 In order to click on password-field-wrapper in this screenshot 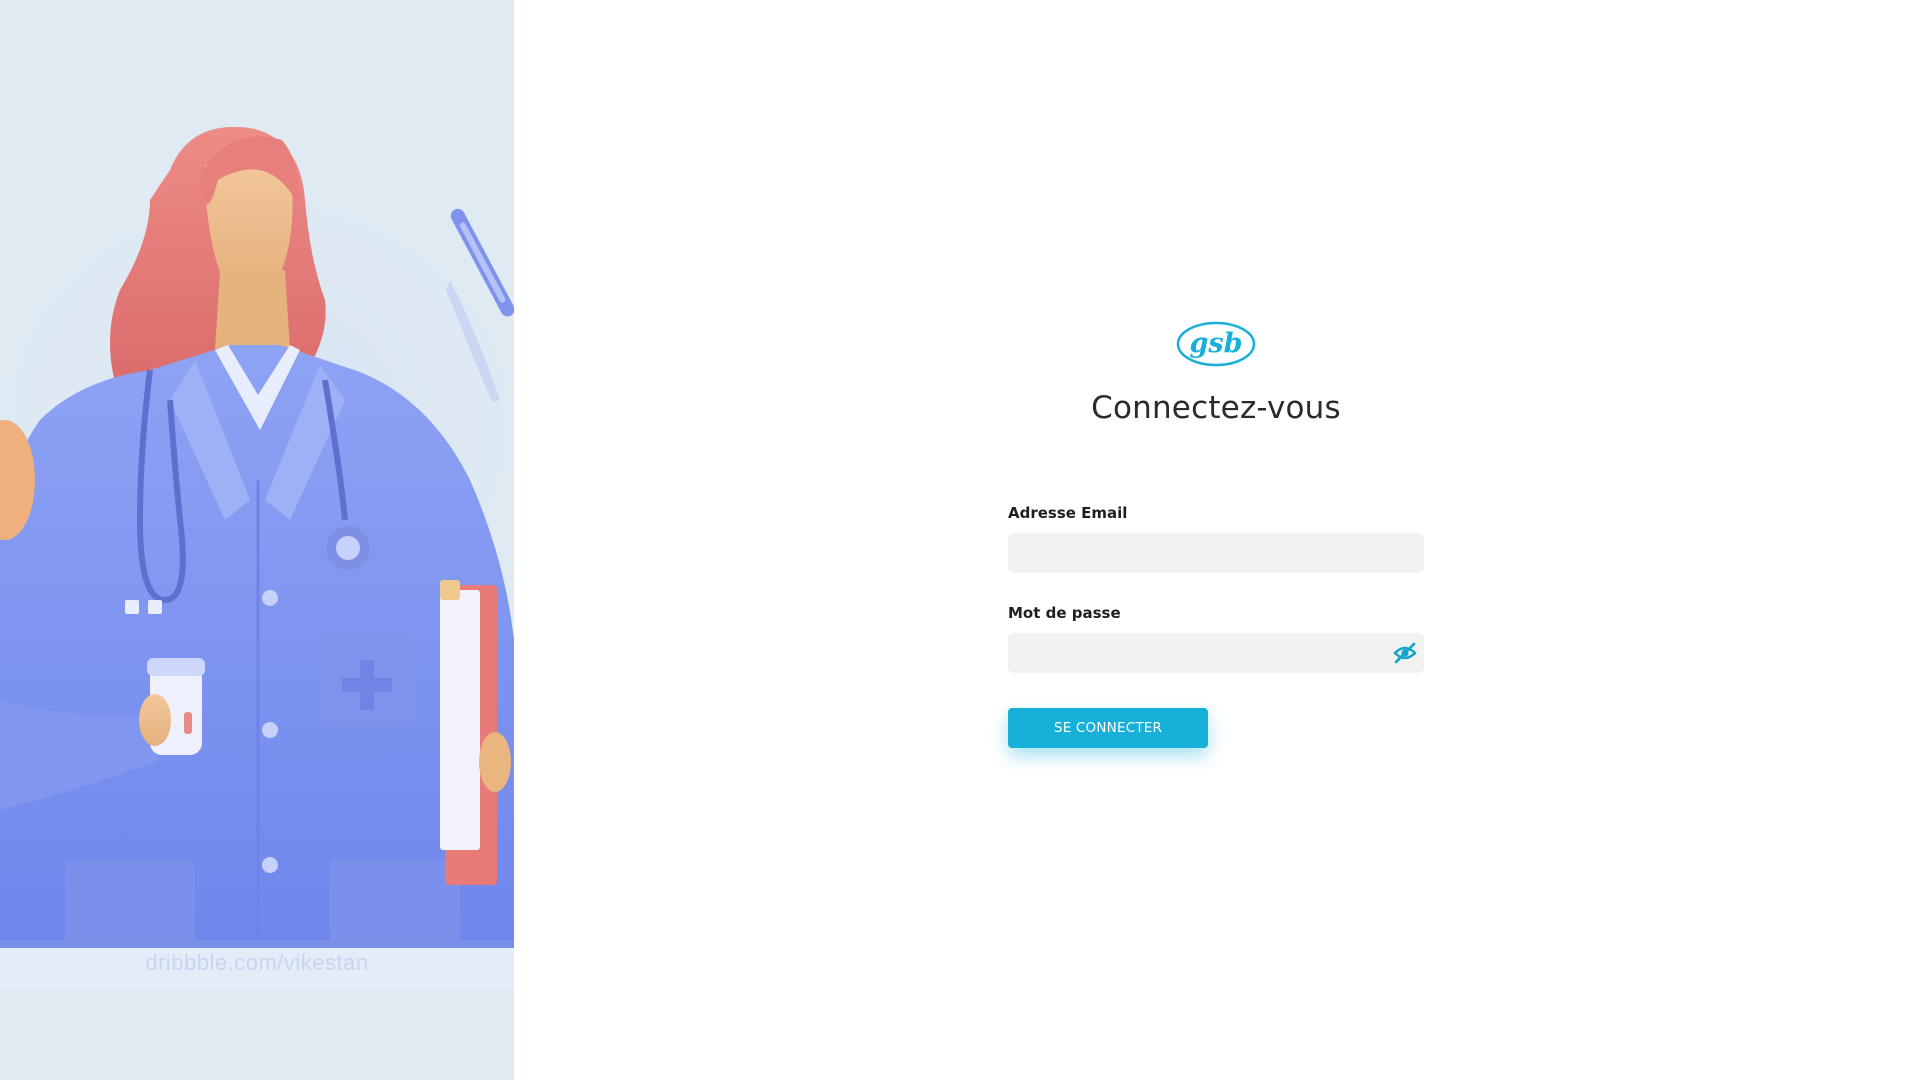, I will do `click(1216, 653)`.